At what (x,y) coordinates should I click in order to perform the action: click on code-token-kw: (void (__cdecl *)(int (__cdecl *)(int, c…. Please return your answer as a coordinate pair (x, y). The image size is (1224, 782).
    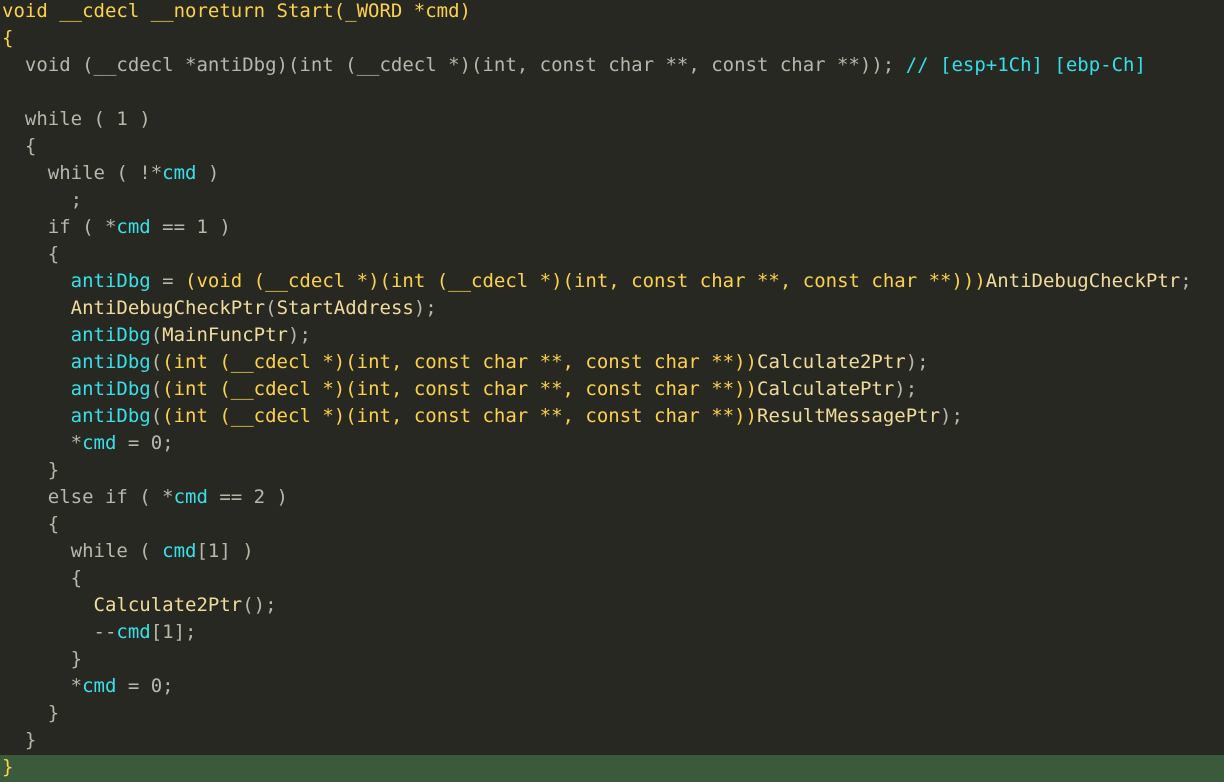
    Looking at the image, I should click on (585, 281).